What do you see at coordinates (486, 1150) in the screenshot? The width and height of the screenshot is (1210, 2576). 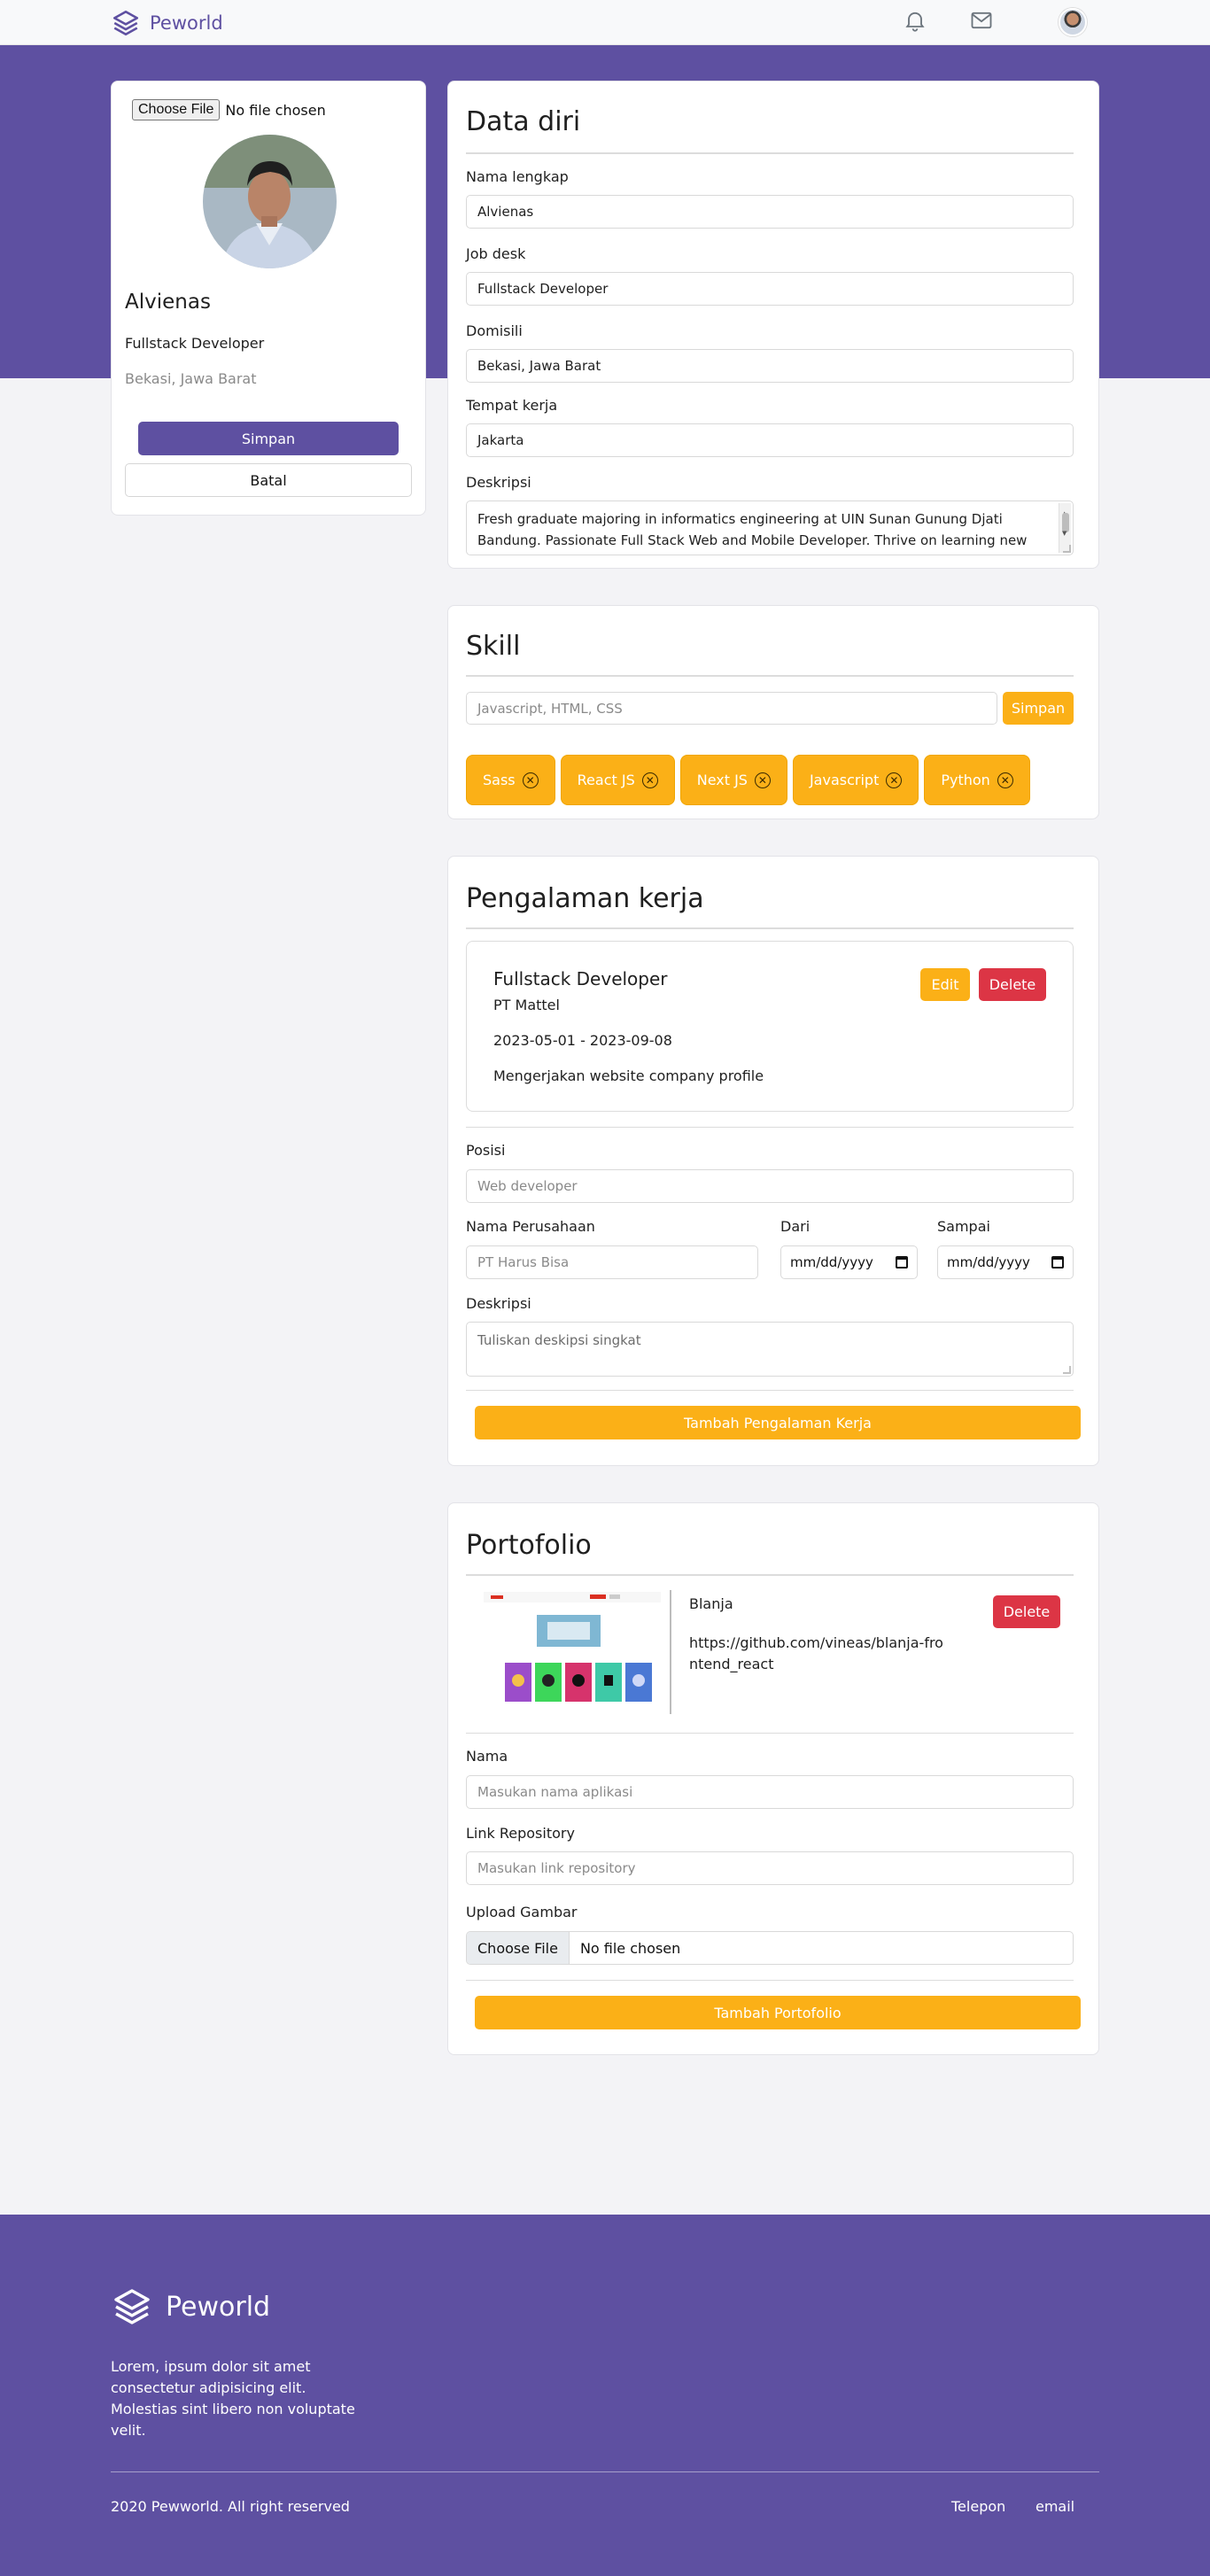 I see `position-label: Posisi` at bounding box center [486, 1150].